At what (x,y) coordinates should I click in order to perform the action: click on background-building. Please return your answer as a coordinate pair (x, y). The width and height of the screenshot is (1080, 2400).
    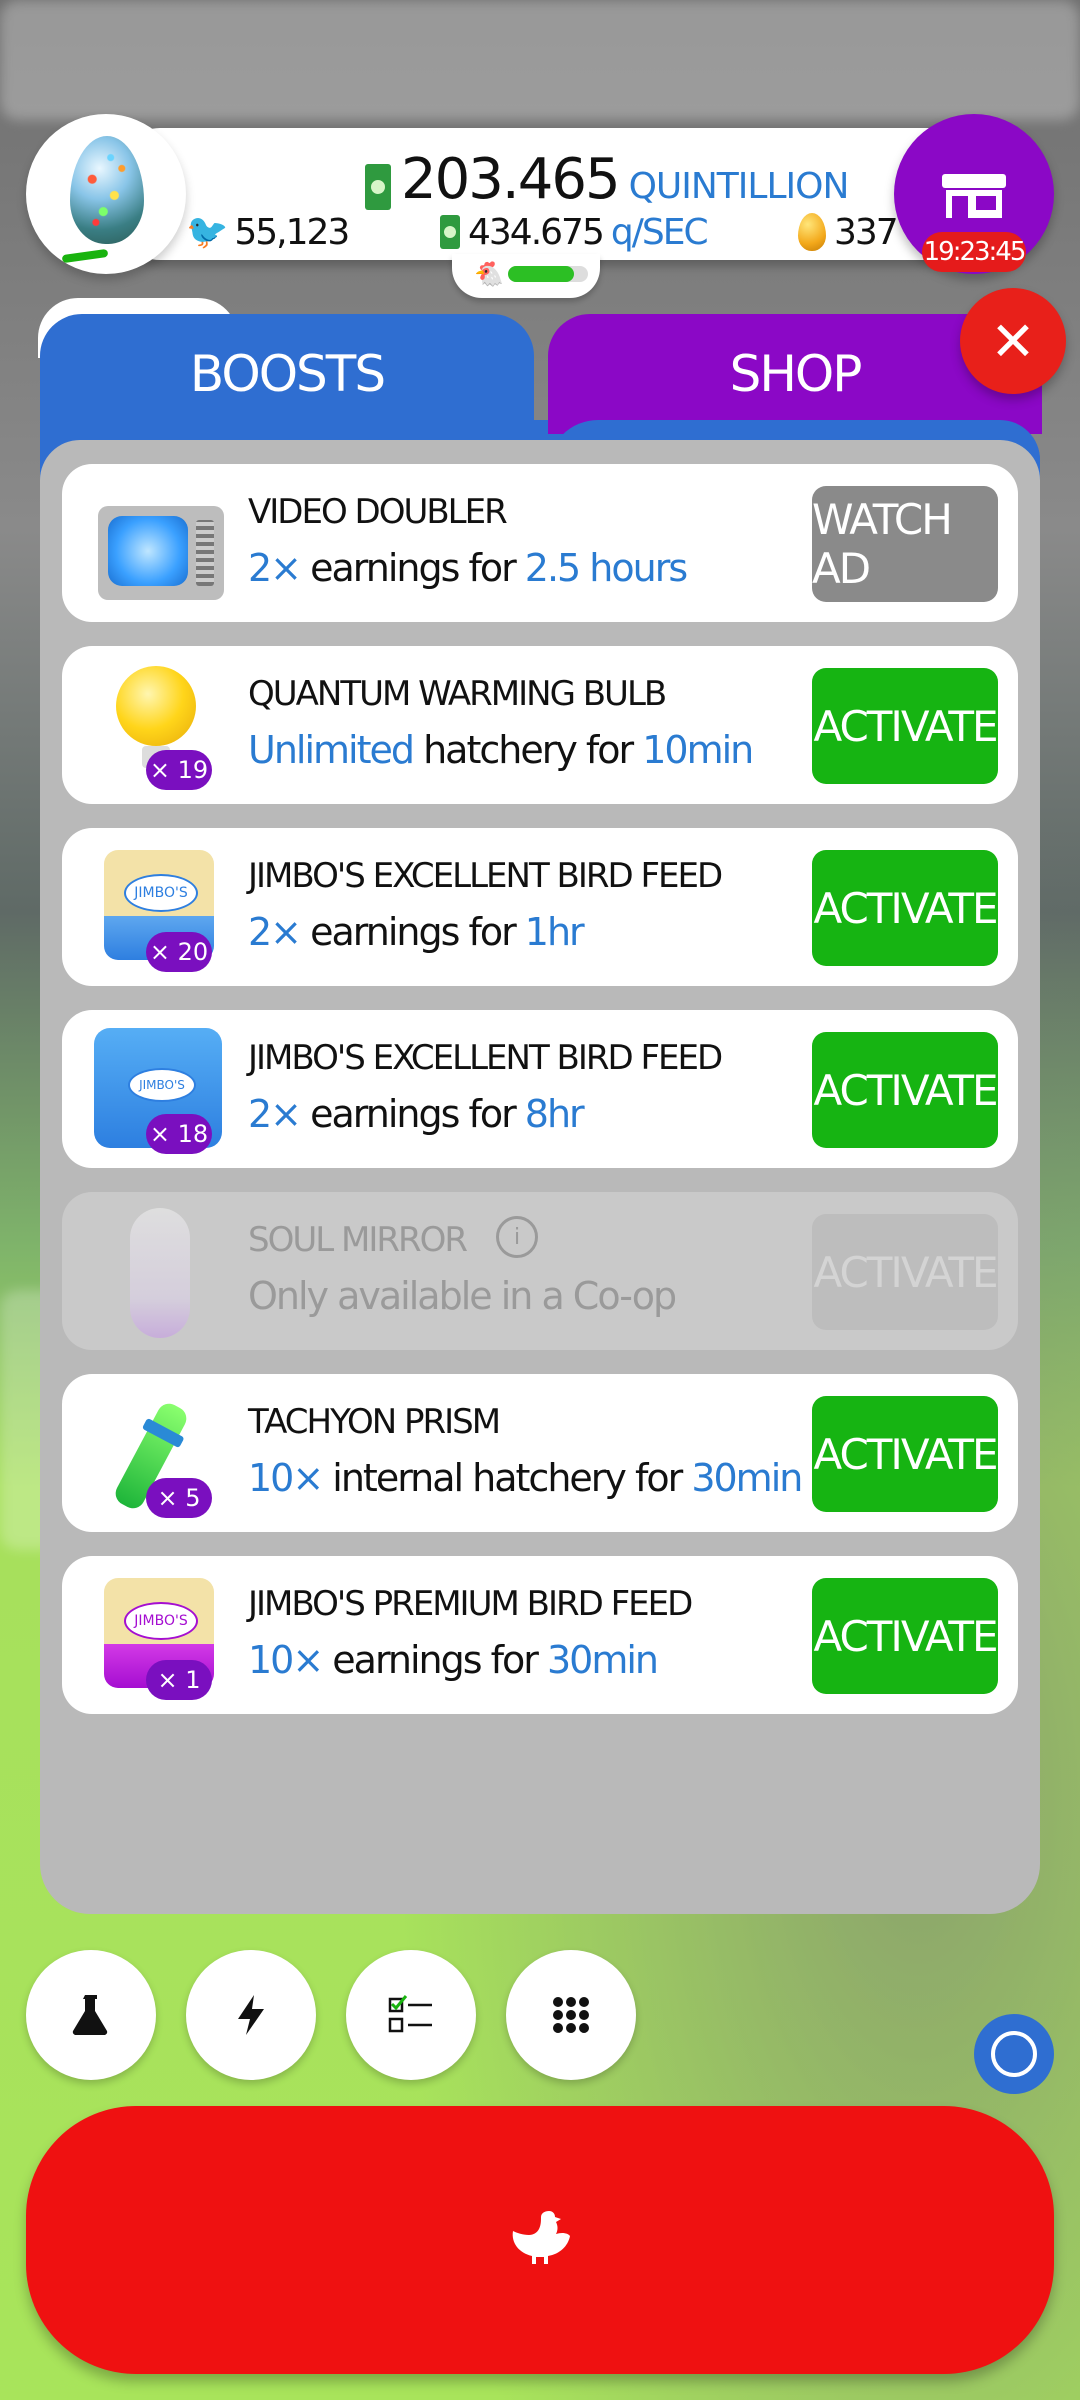
    Looking at the image, I should click on (540, 60).